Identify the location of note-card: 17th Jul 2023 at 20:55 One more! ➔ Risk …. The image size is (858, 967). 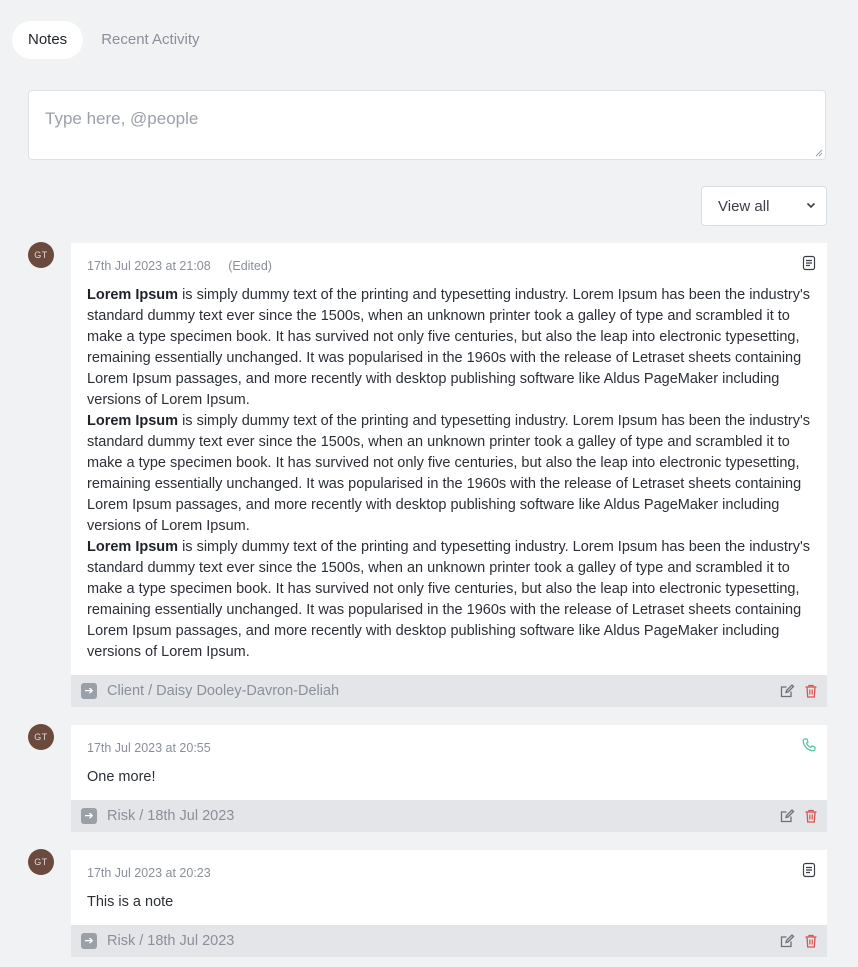
(449, 778).